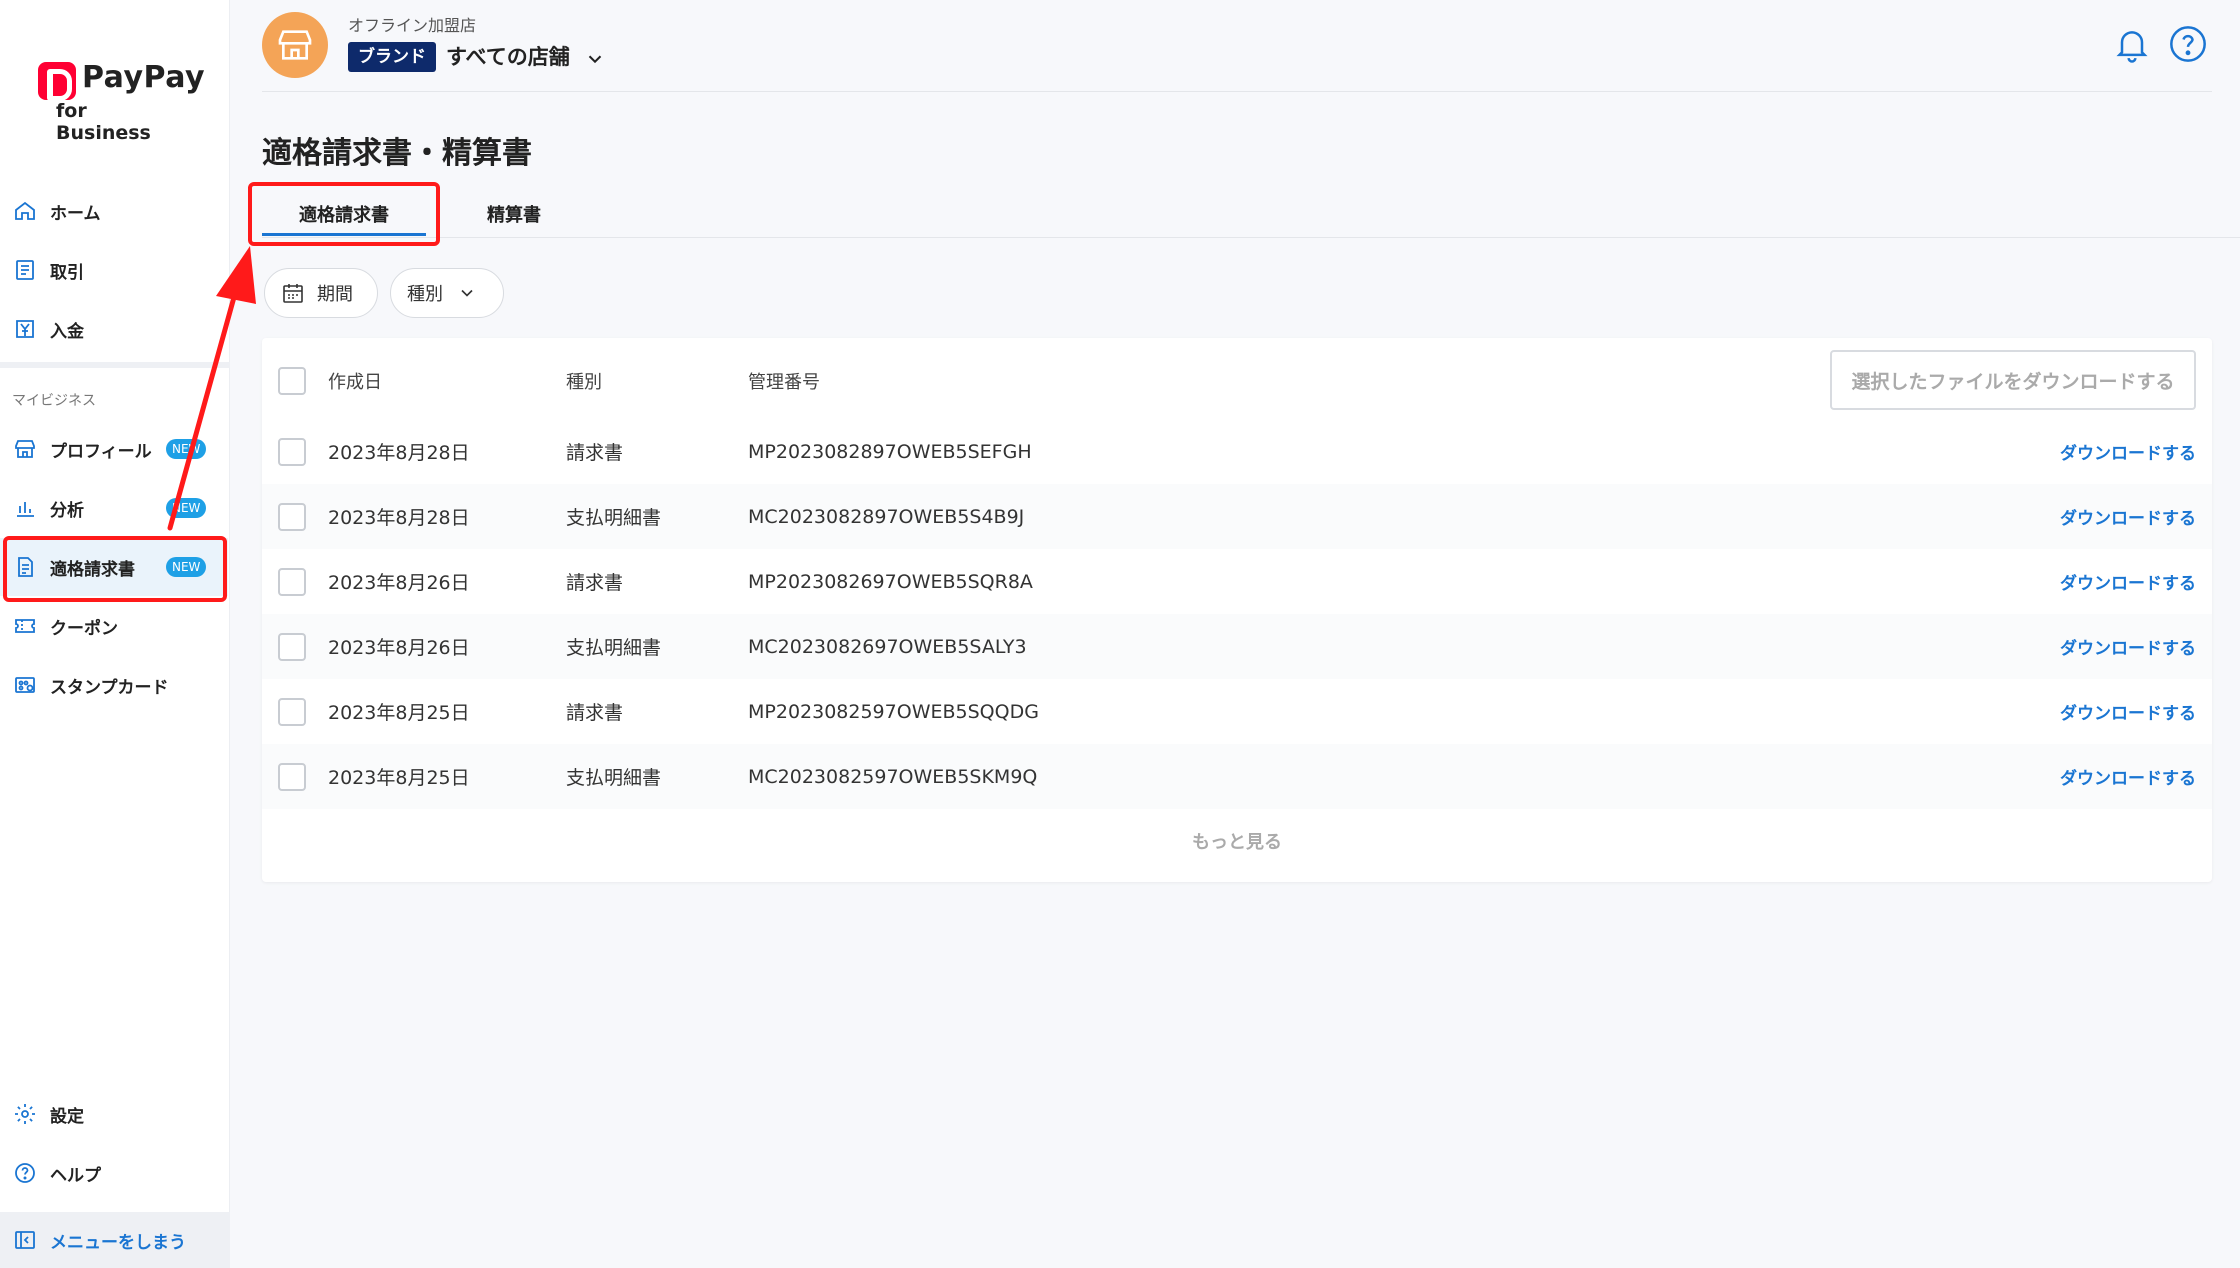  Describe the element at coordinates (67, 272) in the screenshot. I see `sidebar-item-label: 取引` at that location.